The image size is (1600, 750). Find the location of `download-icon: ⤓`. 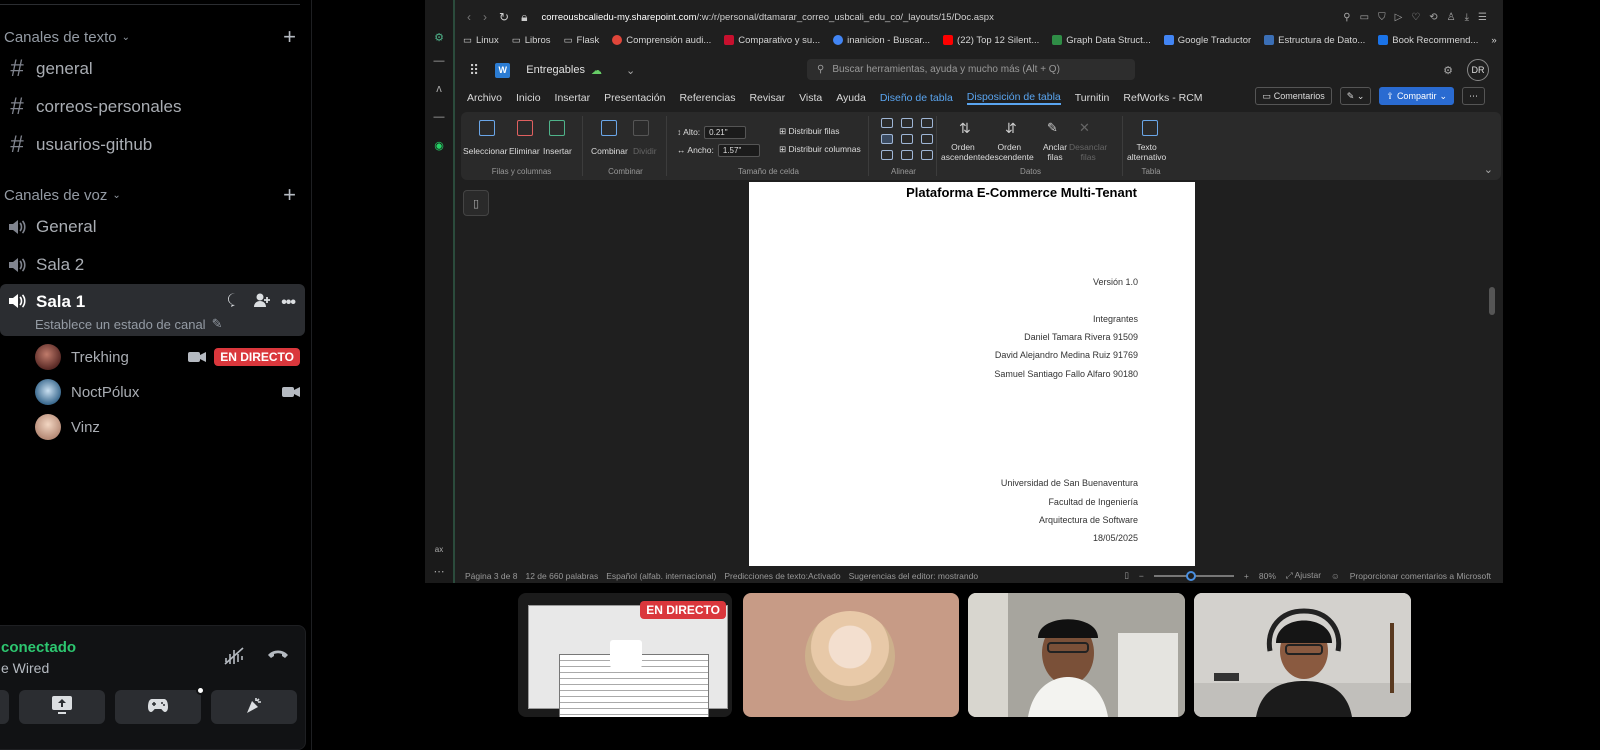

download-icon: ⤓ is located at coordinates (1467, 17).